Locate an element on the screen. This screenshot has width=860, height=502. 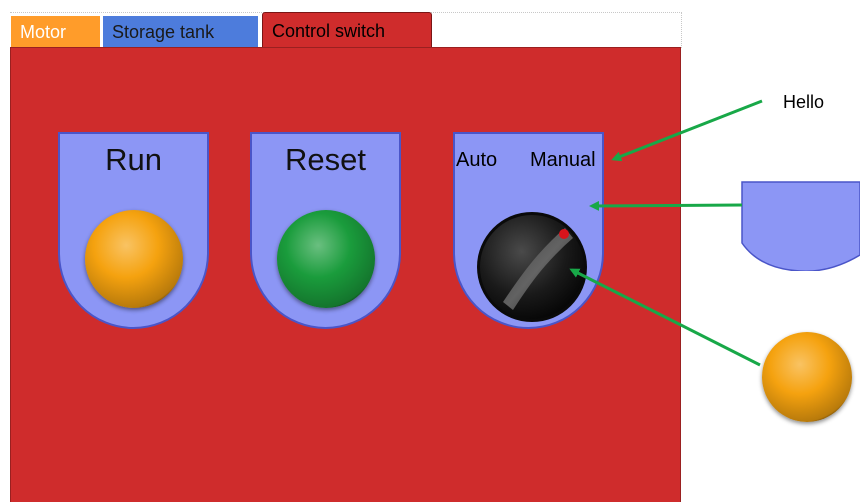
run-control-plate: Run is located at coordinates (133, 230).